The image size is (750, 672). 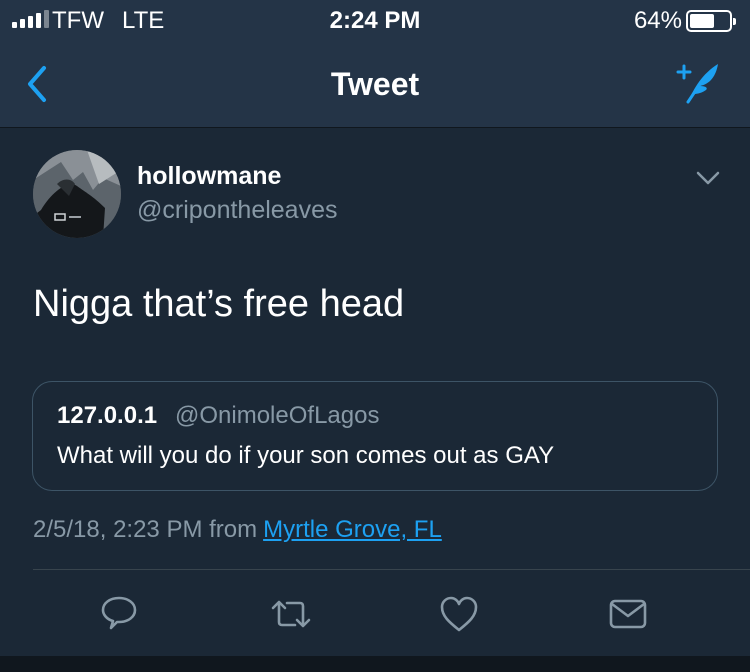 I want to click on compose-tweet-icon, so click(x=697, y=83).